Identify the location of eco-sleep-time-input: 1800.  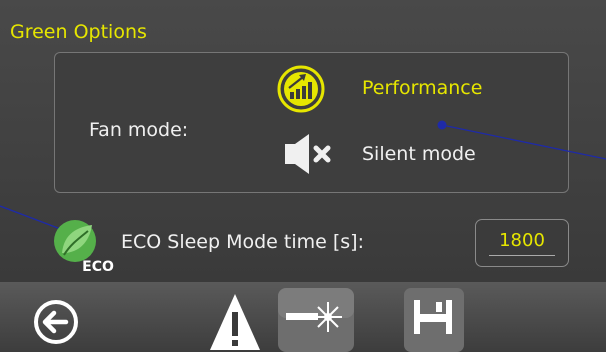
(522, 243).